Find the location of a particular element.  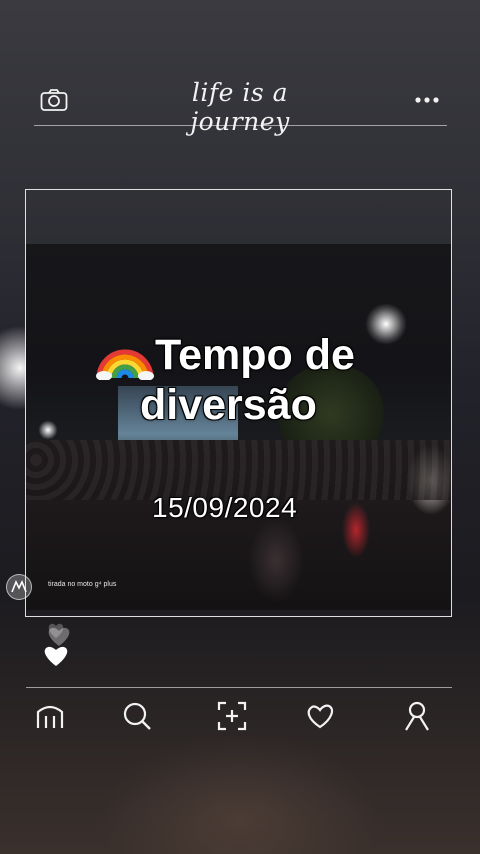

post-date: 15/09/2024 is located at coordinates (225, 507).